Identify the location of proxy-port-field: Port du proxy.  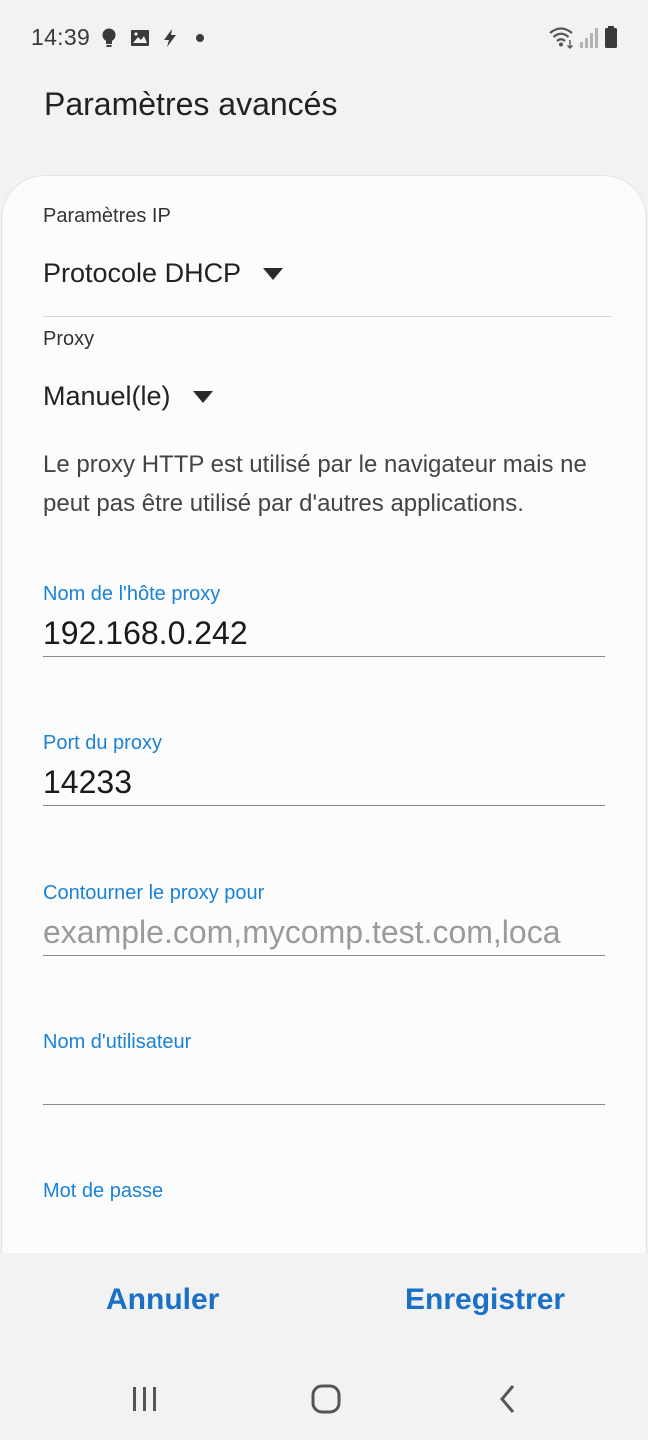
(324, 769).